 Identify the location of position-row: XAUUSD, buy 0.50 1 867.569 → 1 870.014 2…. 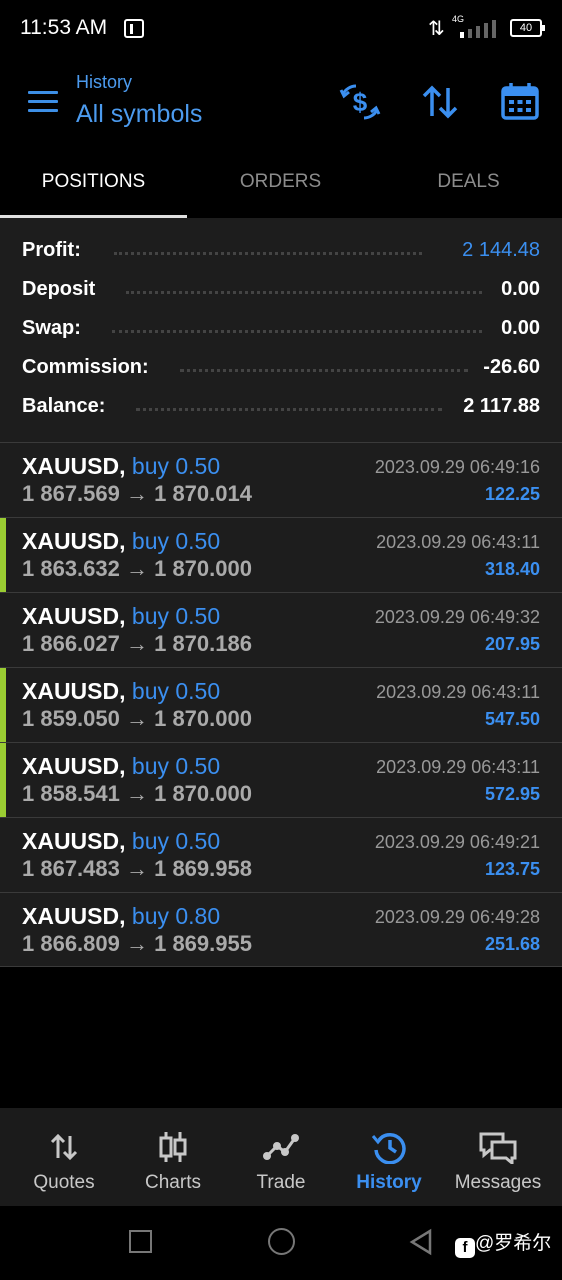
(281, 479).